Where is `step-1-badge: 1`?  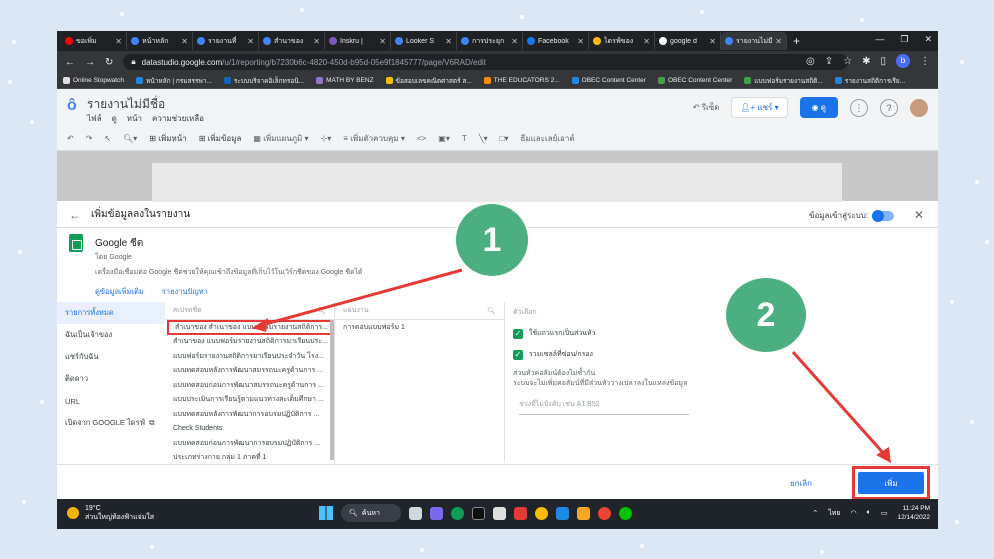
step-1-badge: 1 is located at coordinates (492, 240).